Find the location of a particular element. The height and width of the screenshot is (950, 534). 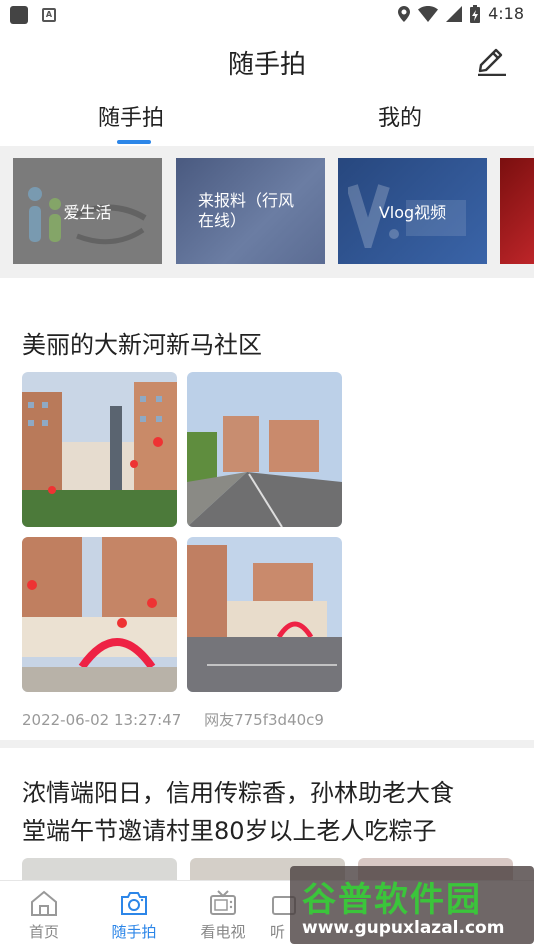

watermark-logo: 谷普软件园 www.gupuxlazal.com is located at coordinates (412, 905).